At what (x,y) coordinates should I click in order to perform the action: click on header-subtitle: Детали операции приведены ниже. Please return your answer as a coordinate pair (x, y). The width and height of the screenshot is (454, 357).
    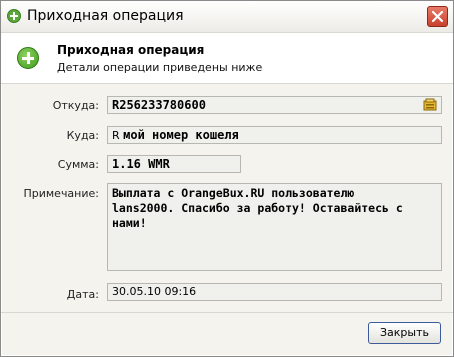
    Looking at the image, I should click on (160, 67).